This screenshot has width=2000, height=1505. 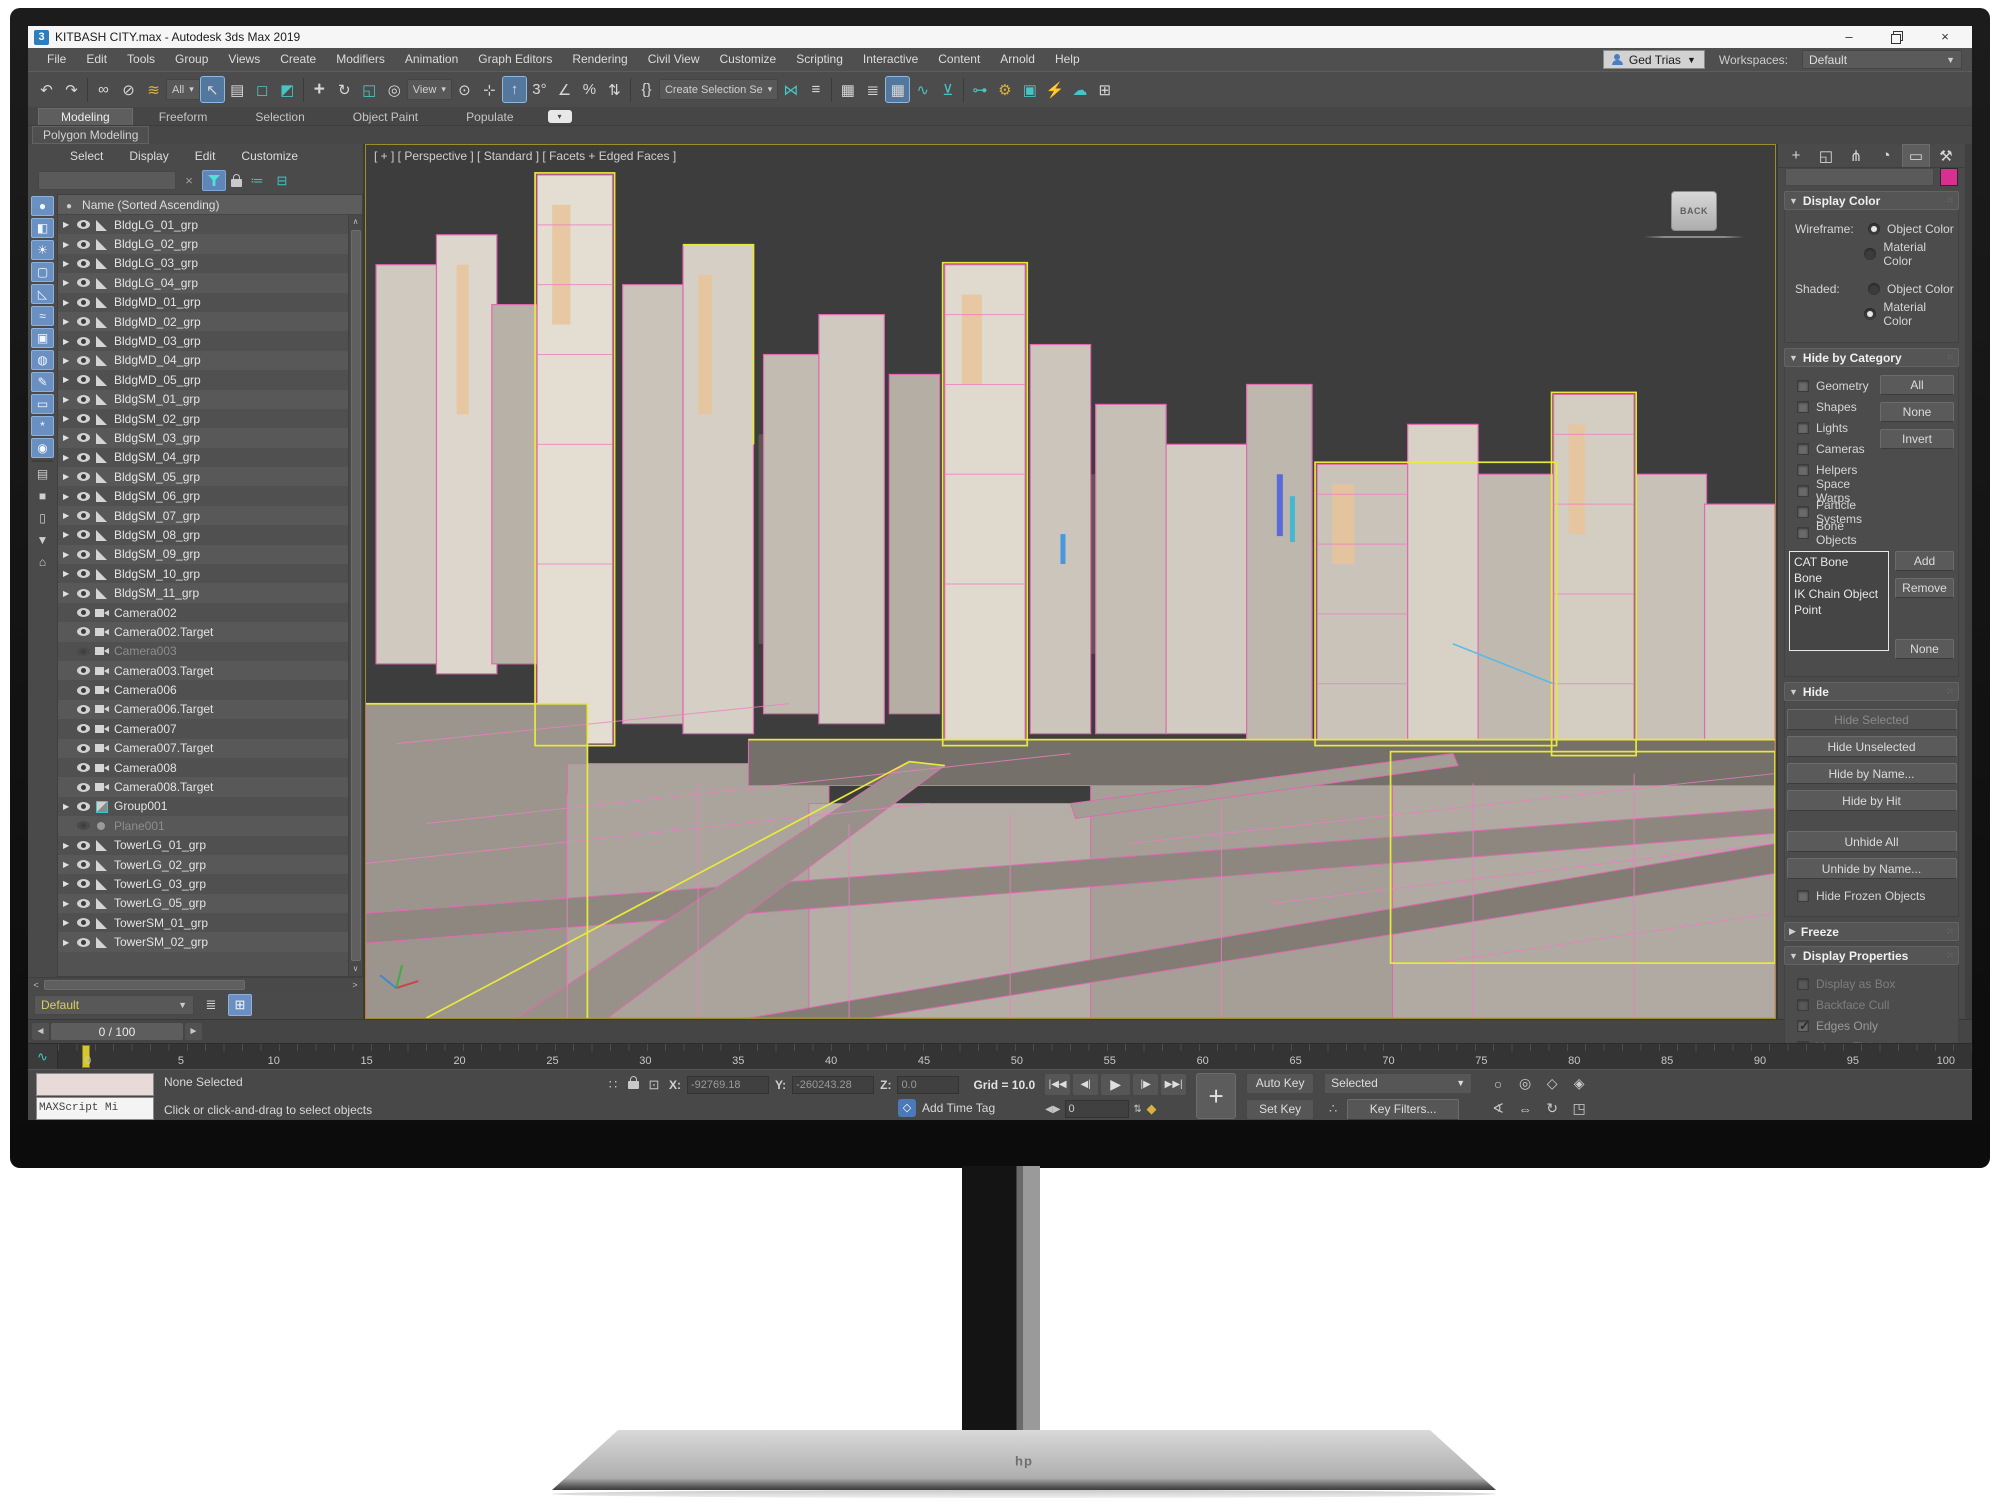 I want to click on mirror-icon: ⋈, so click(x=790, y=89).